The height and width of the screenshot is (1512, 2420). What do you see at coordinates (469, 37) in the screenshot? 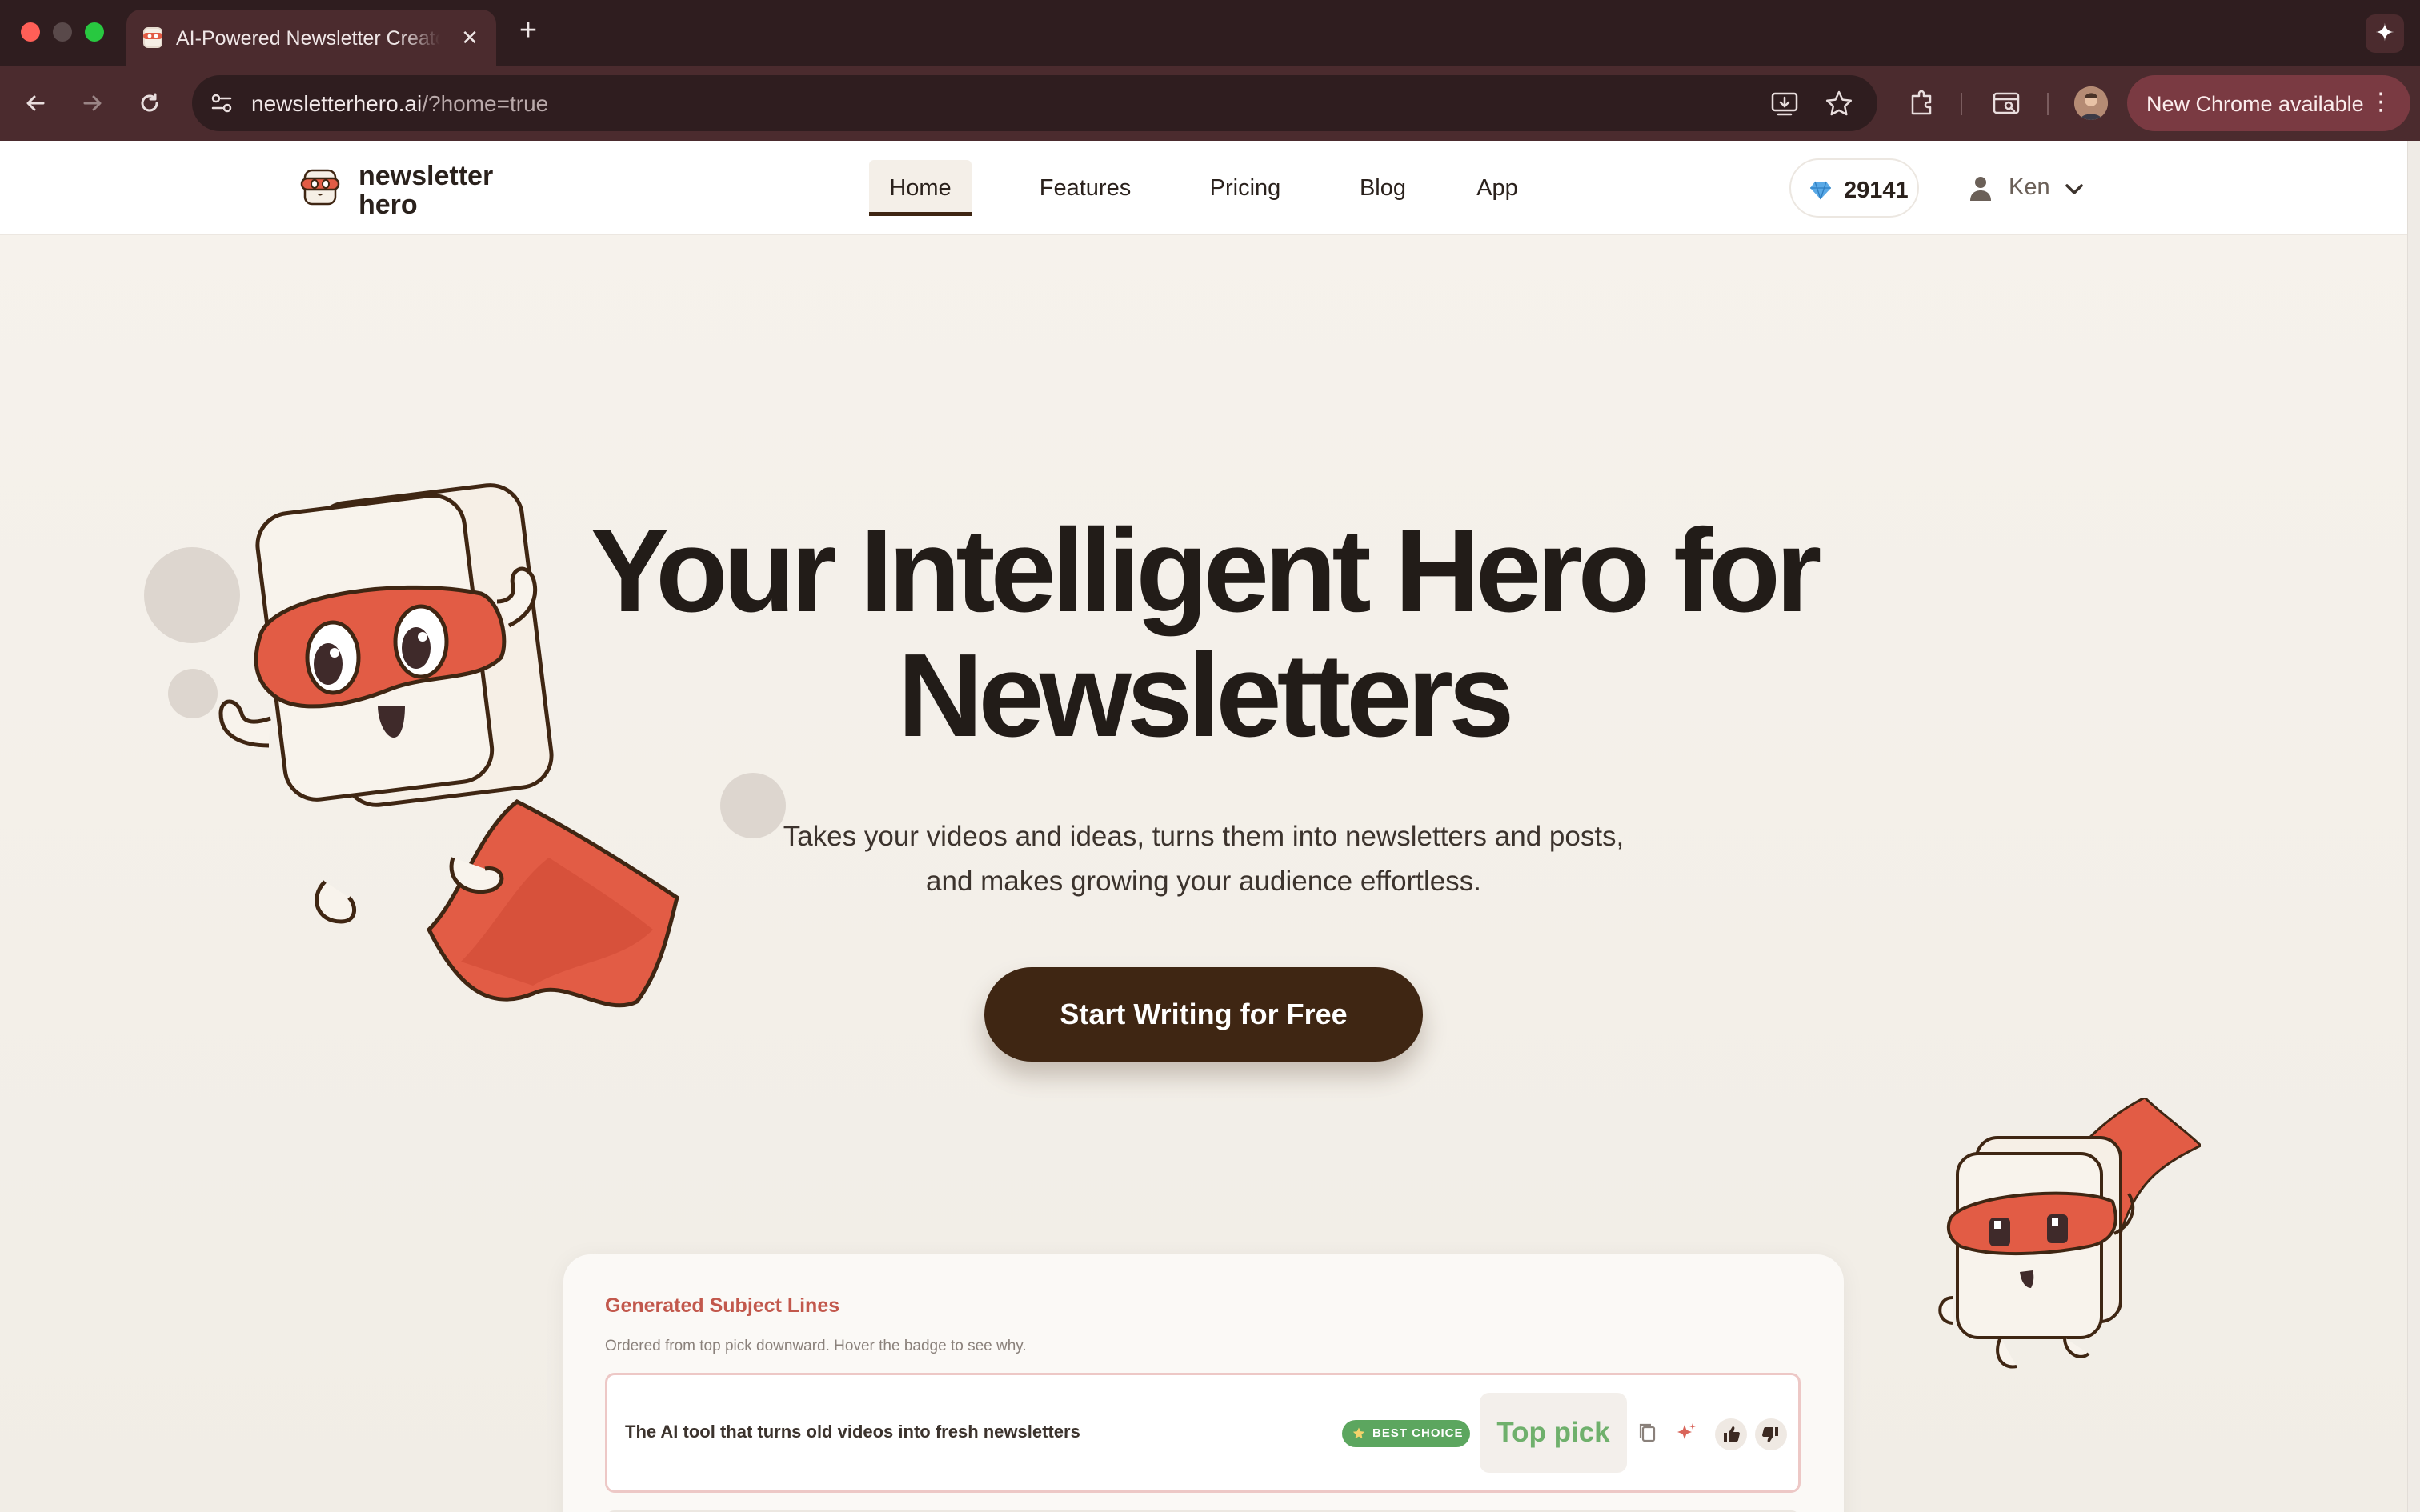
I see `close-tab-icon: ✕` at bounding box center [469, 37].